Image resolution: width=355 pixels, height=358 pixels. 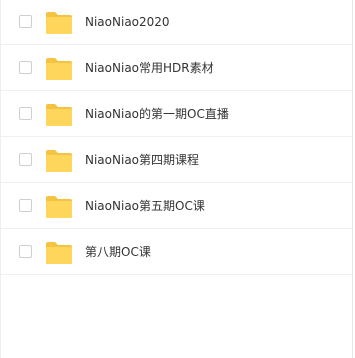 I want to click on file-name: NiaoNiao常用HDR素材, so click(x=149, y=68).